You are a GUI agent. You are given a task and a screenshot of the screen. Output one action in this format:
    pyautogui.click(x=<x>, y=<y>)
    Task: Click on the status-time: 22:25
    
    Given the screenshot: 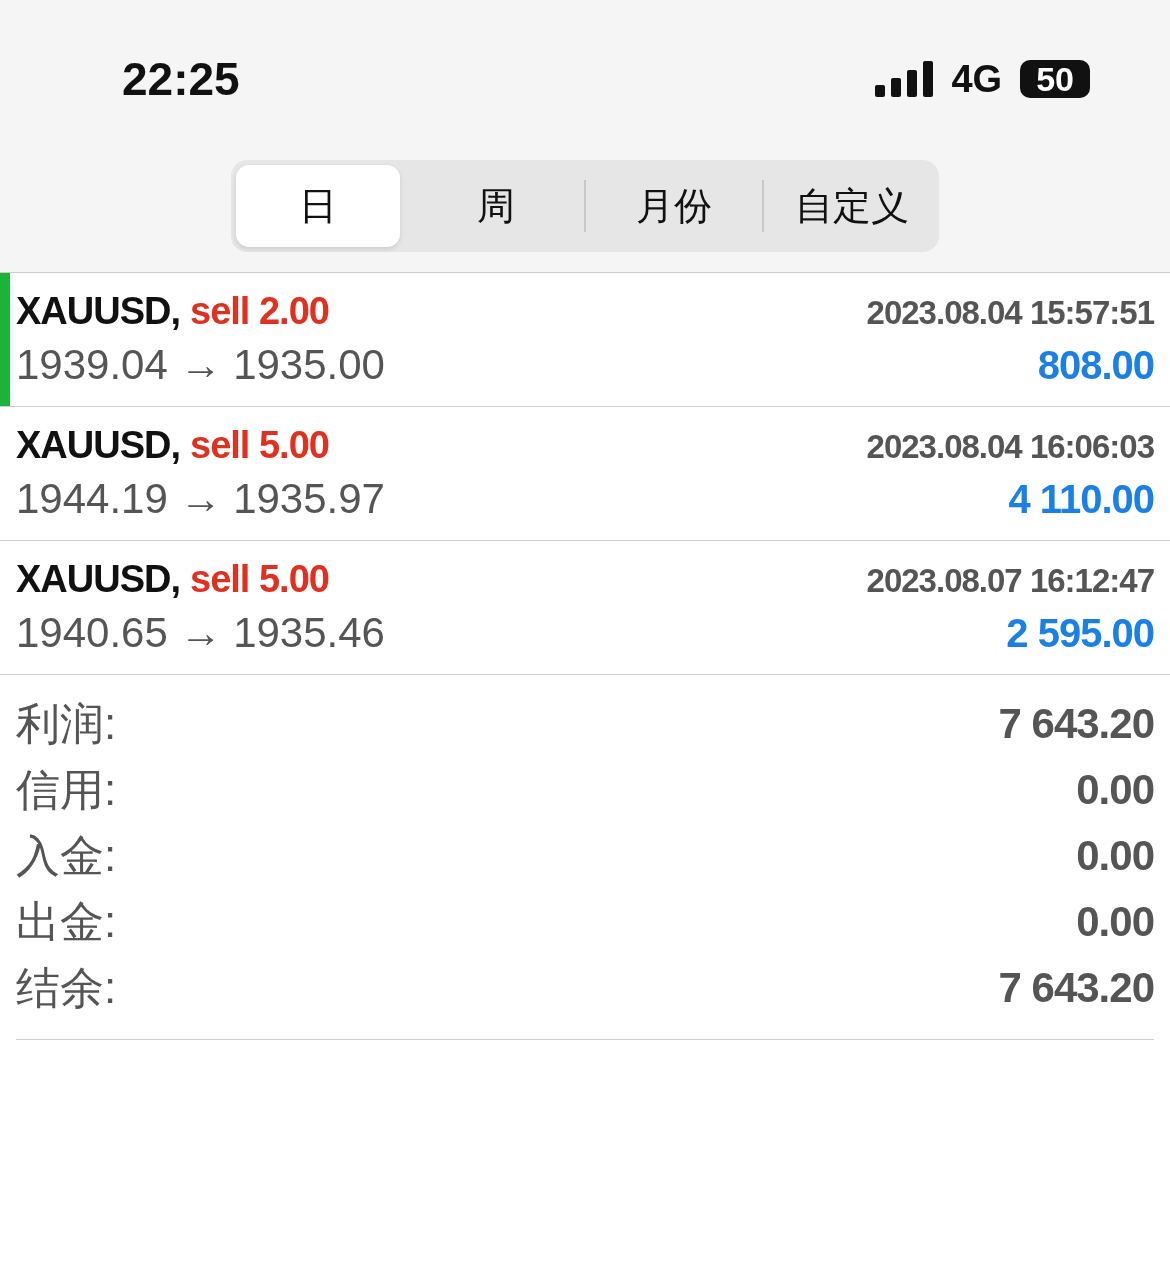 What is the action you would take?
    pyautogui.click(x=181, y=79)
    